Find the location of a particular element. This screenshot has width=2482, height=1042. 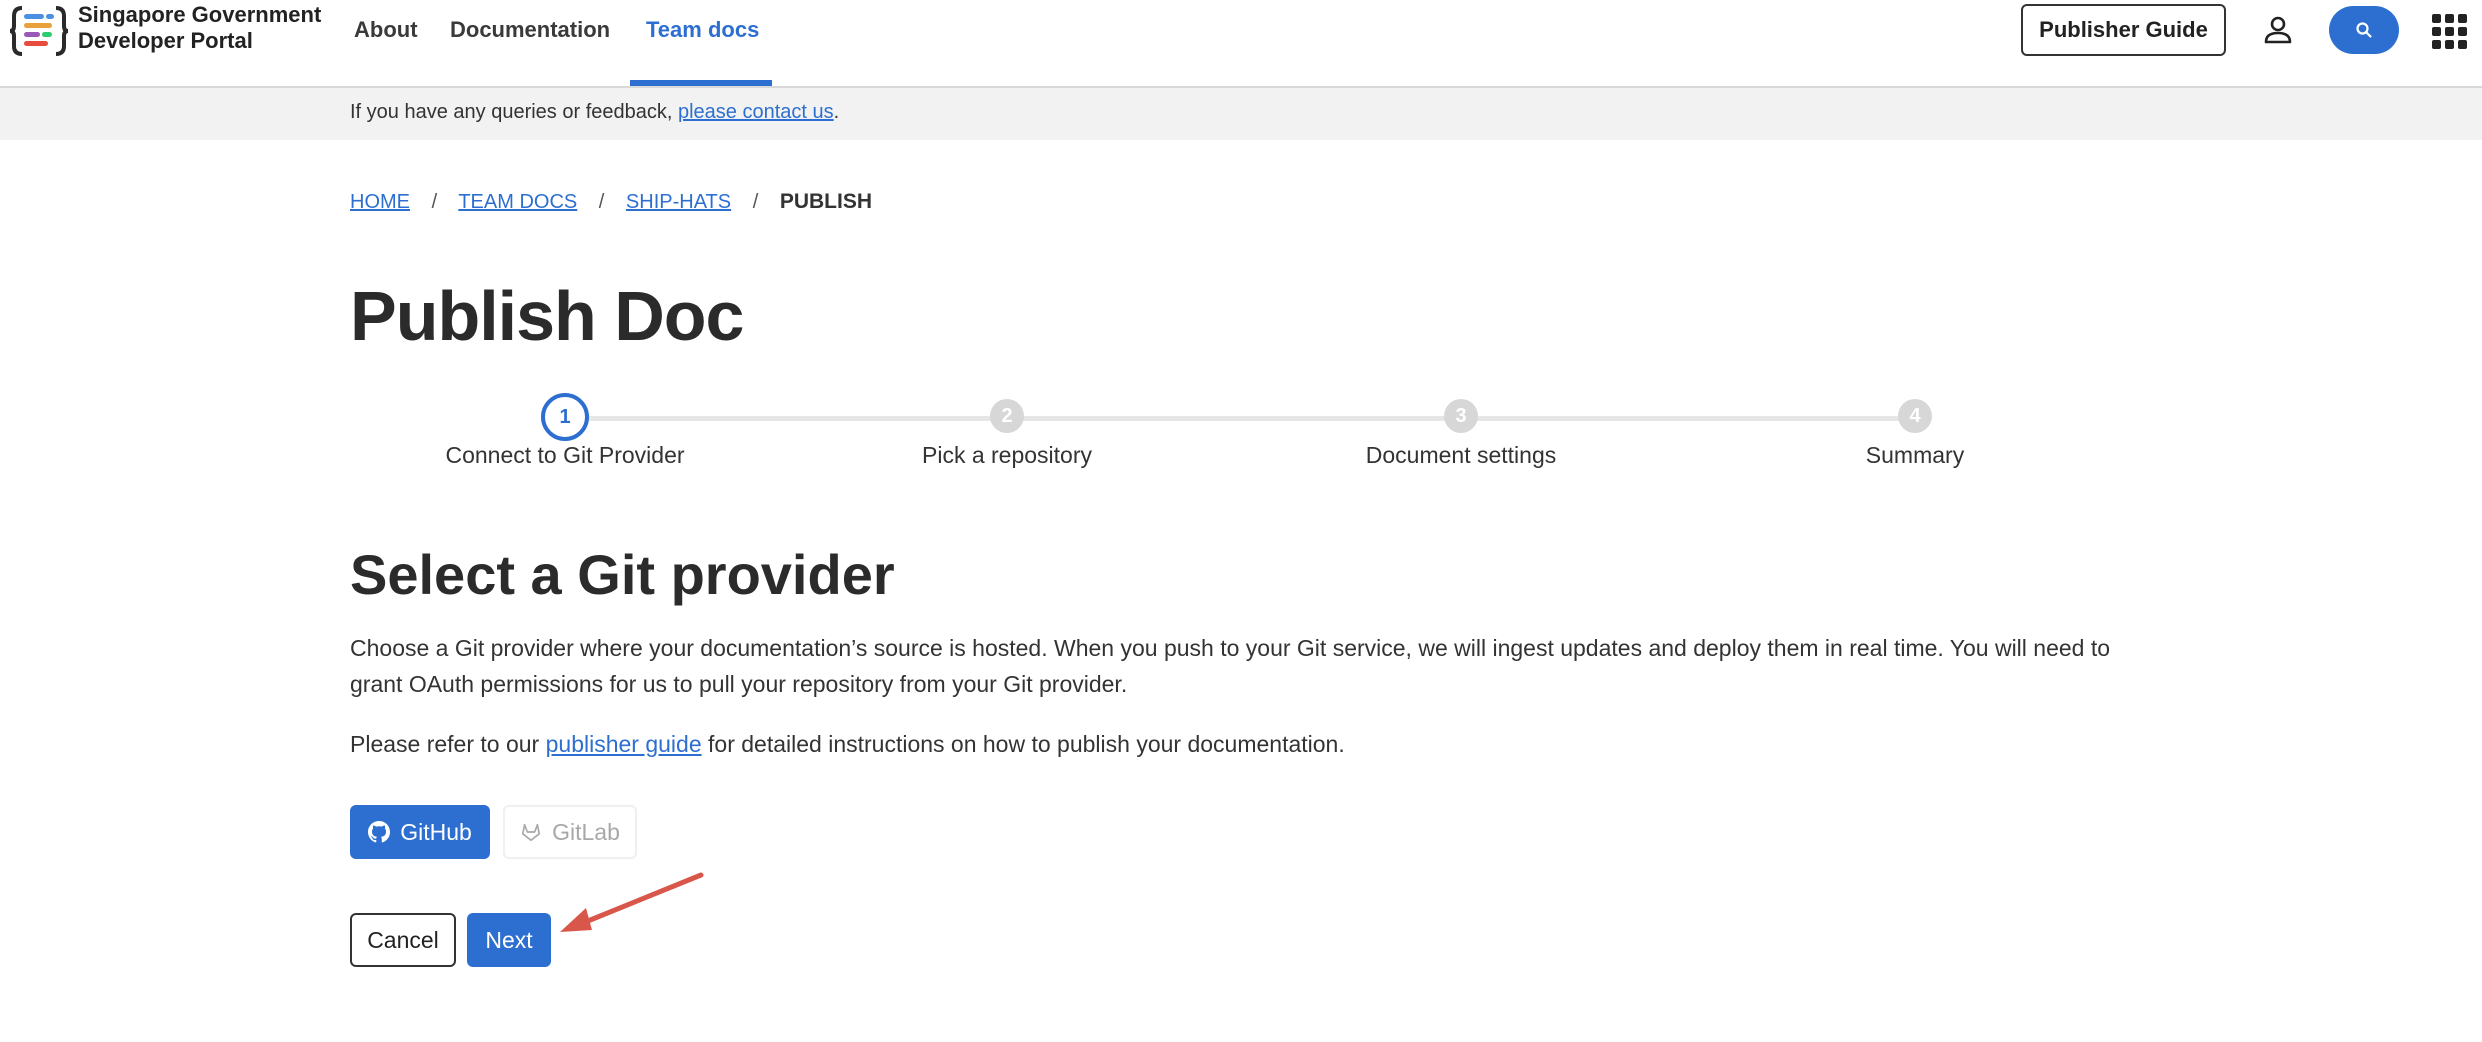

brand-line-1: Singapore Government is located at coordinates (200, 14).